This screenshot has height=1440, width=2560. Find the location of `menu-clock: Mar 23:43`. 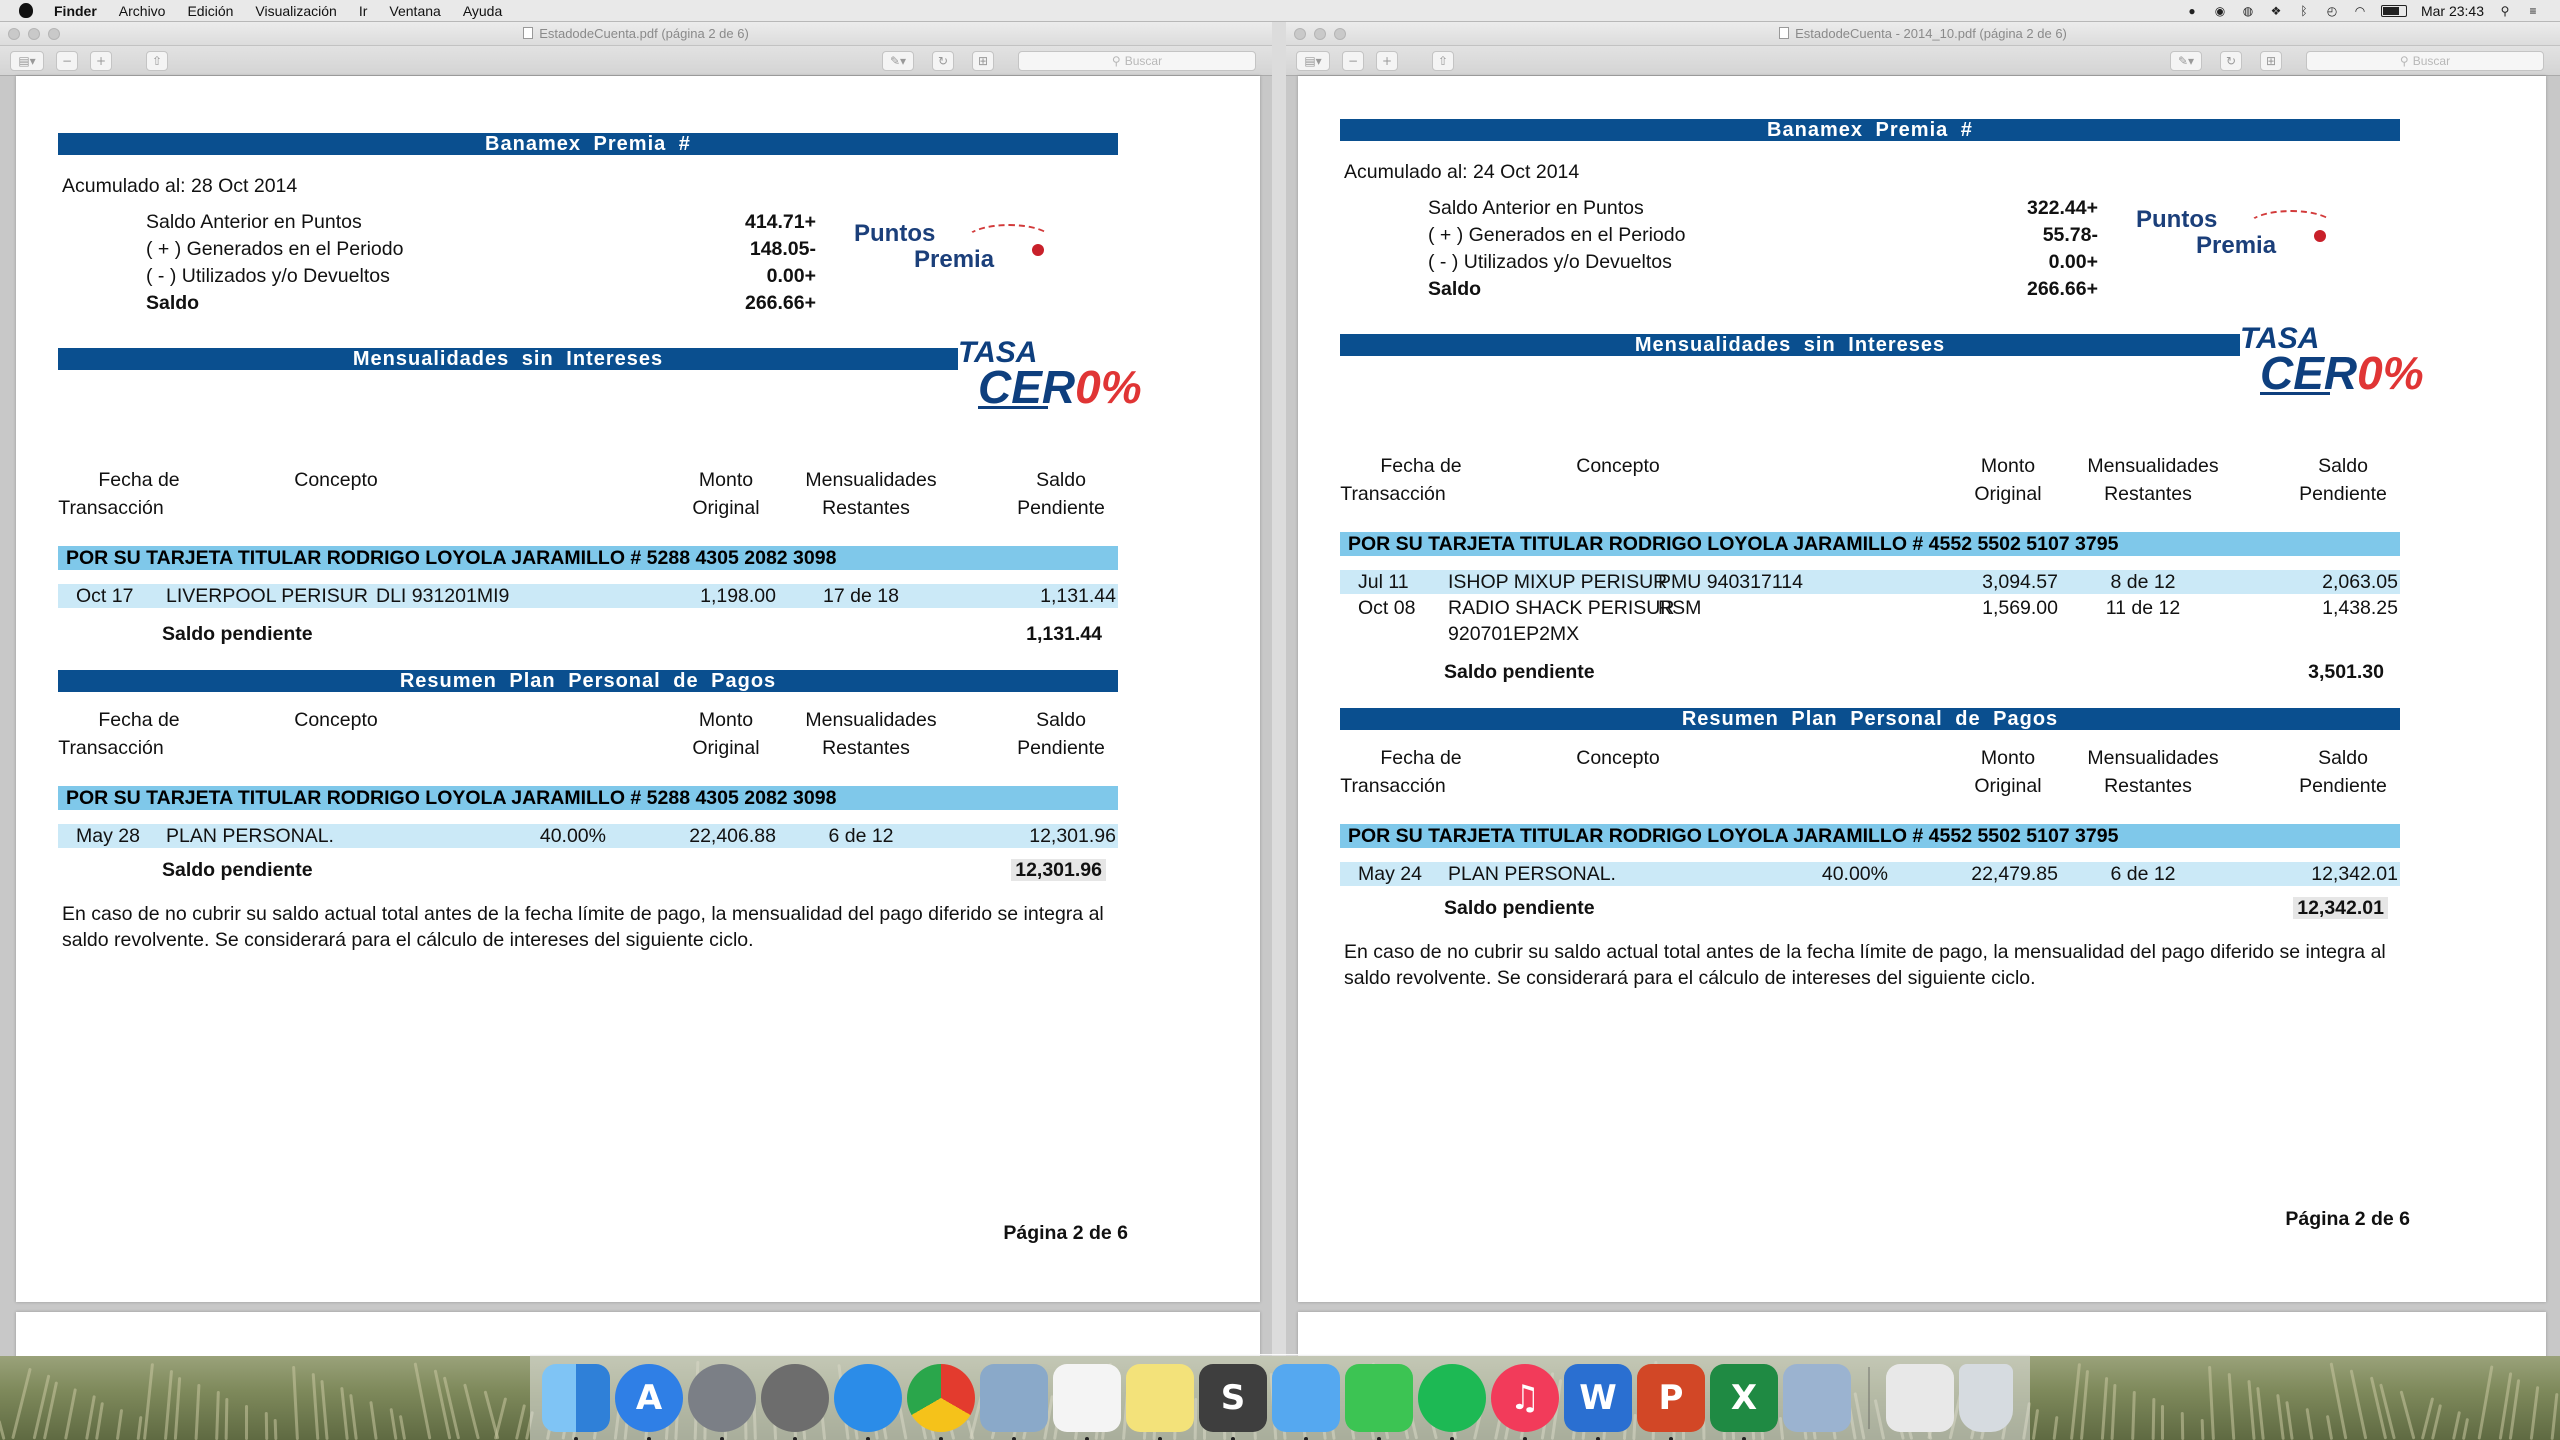

menu-clock: Mar 23:43 is located at coordinates (2452, 11).